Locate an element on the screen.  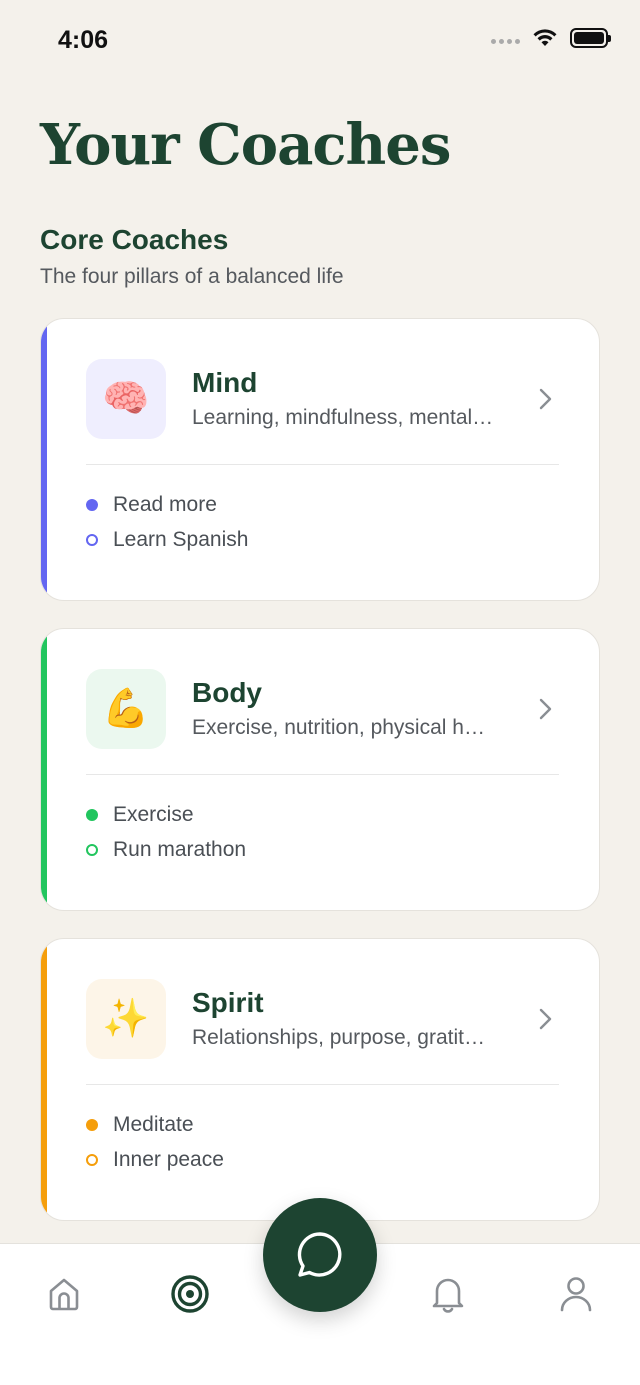
coach-name: Mind is located at coordinates (225, 382).